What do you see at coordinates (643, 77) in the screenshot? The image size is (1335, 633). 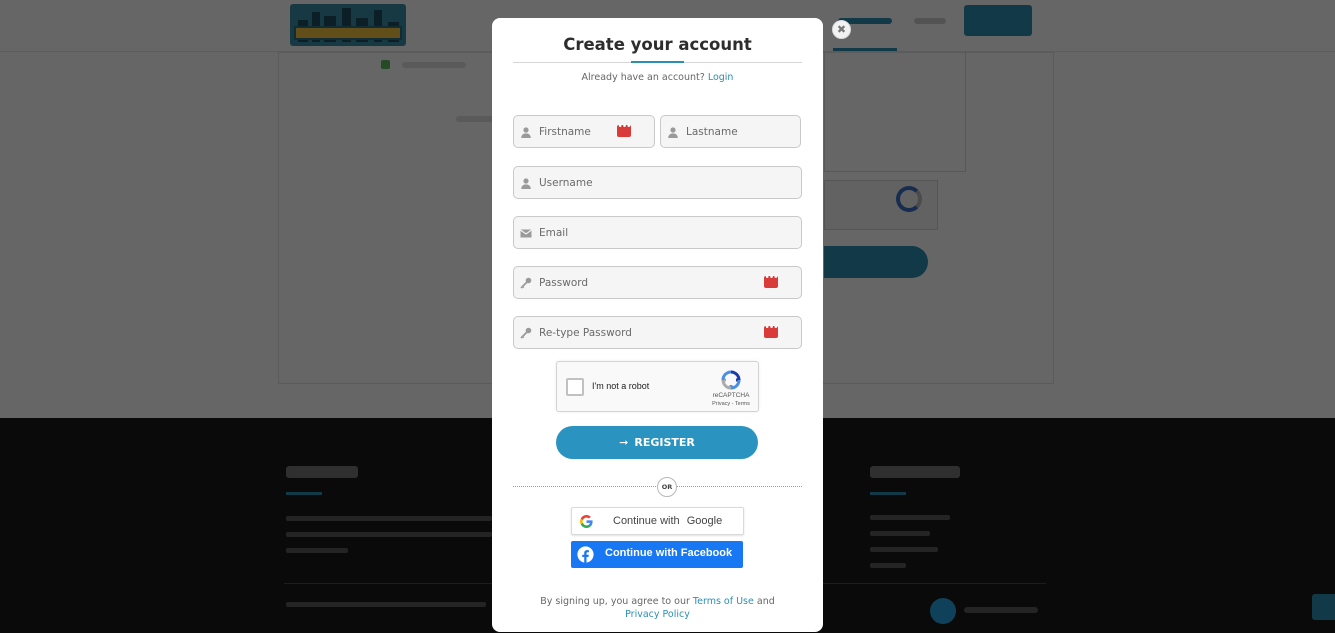 I see `login-prompt-text: Already have an account?` at bounding box center [643, 77].